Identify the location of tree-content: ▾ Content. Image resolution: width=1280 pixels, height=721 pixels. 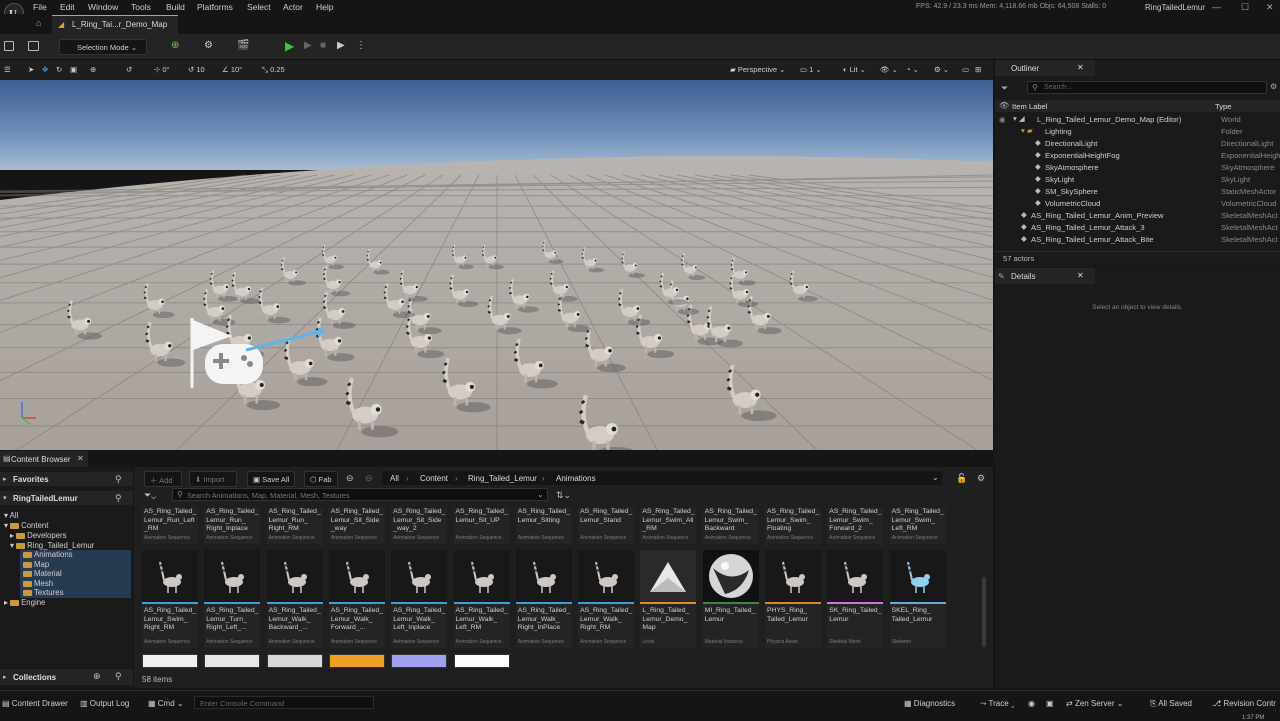
(26, 525).